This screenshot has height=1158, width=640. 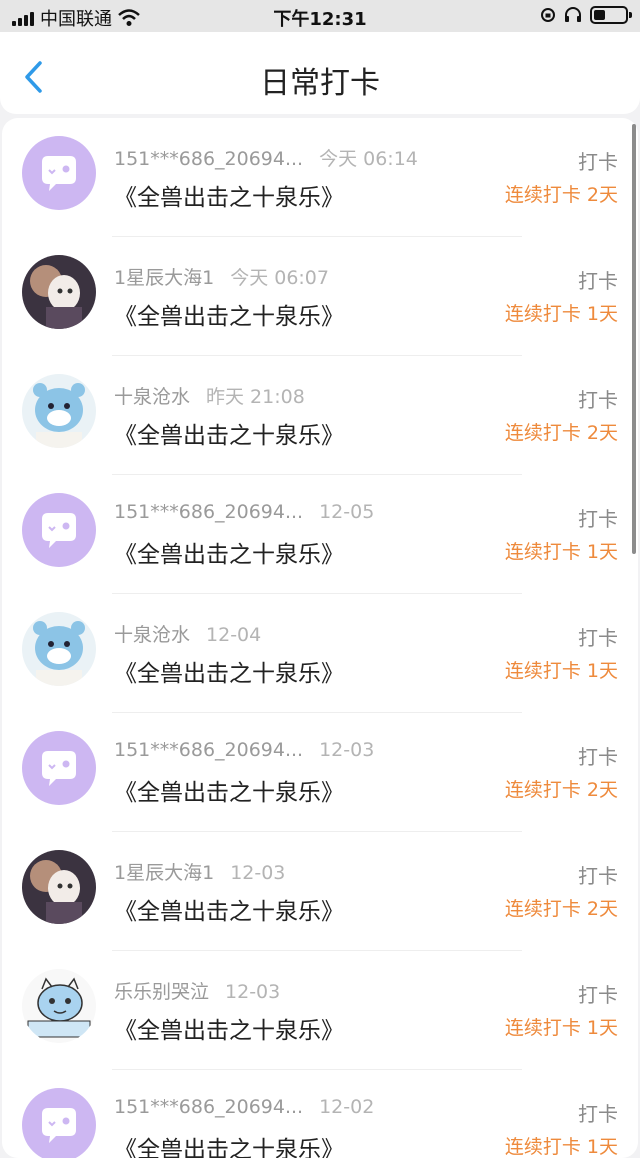 I want to click on item-meta: 151***686_20694... 今天 06:14, so click(x=266, y=157).